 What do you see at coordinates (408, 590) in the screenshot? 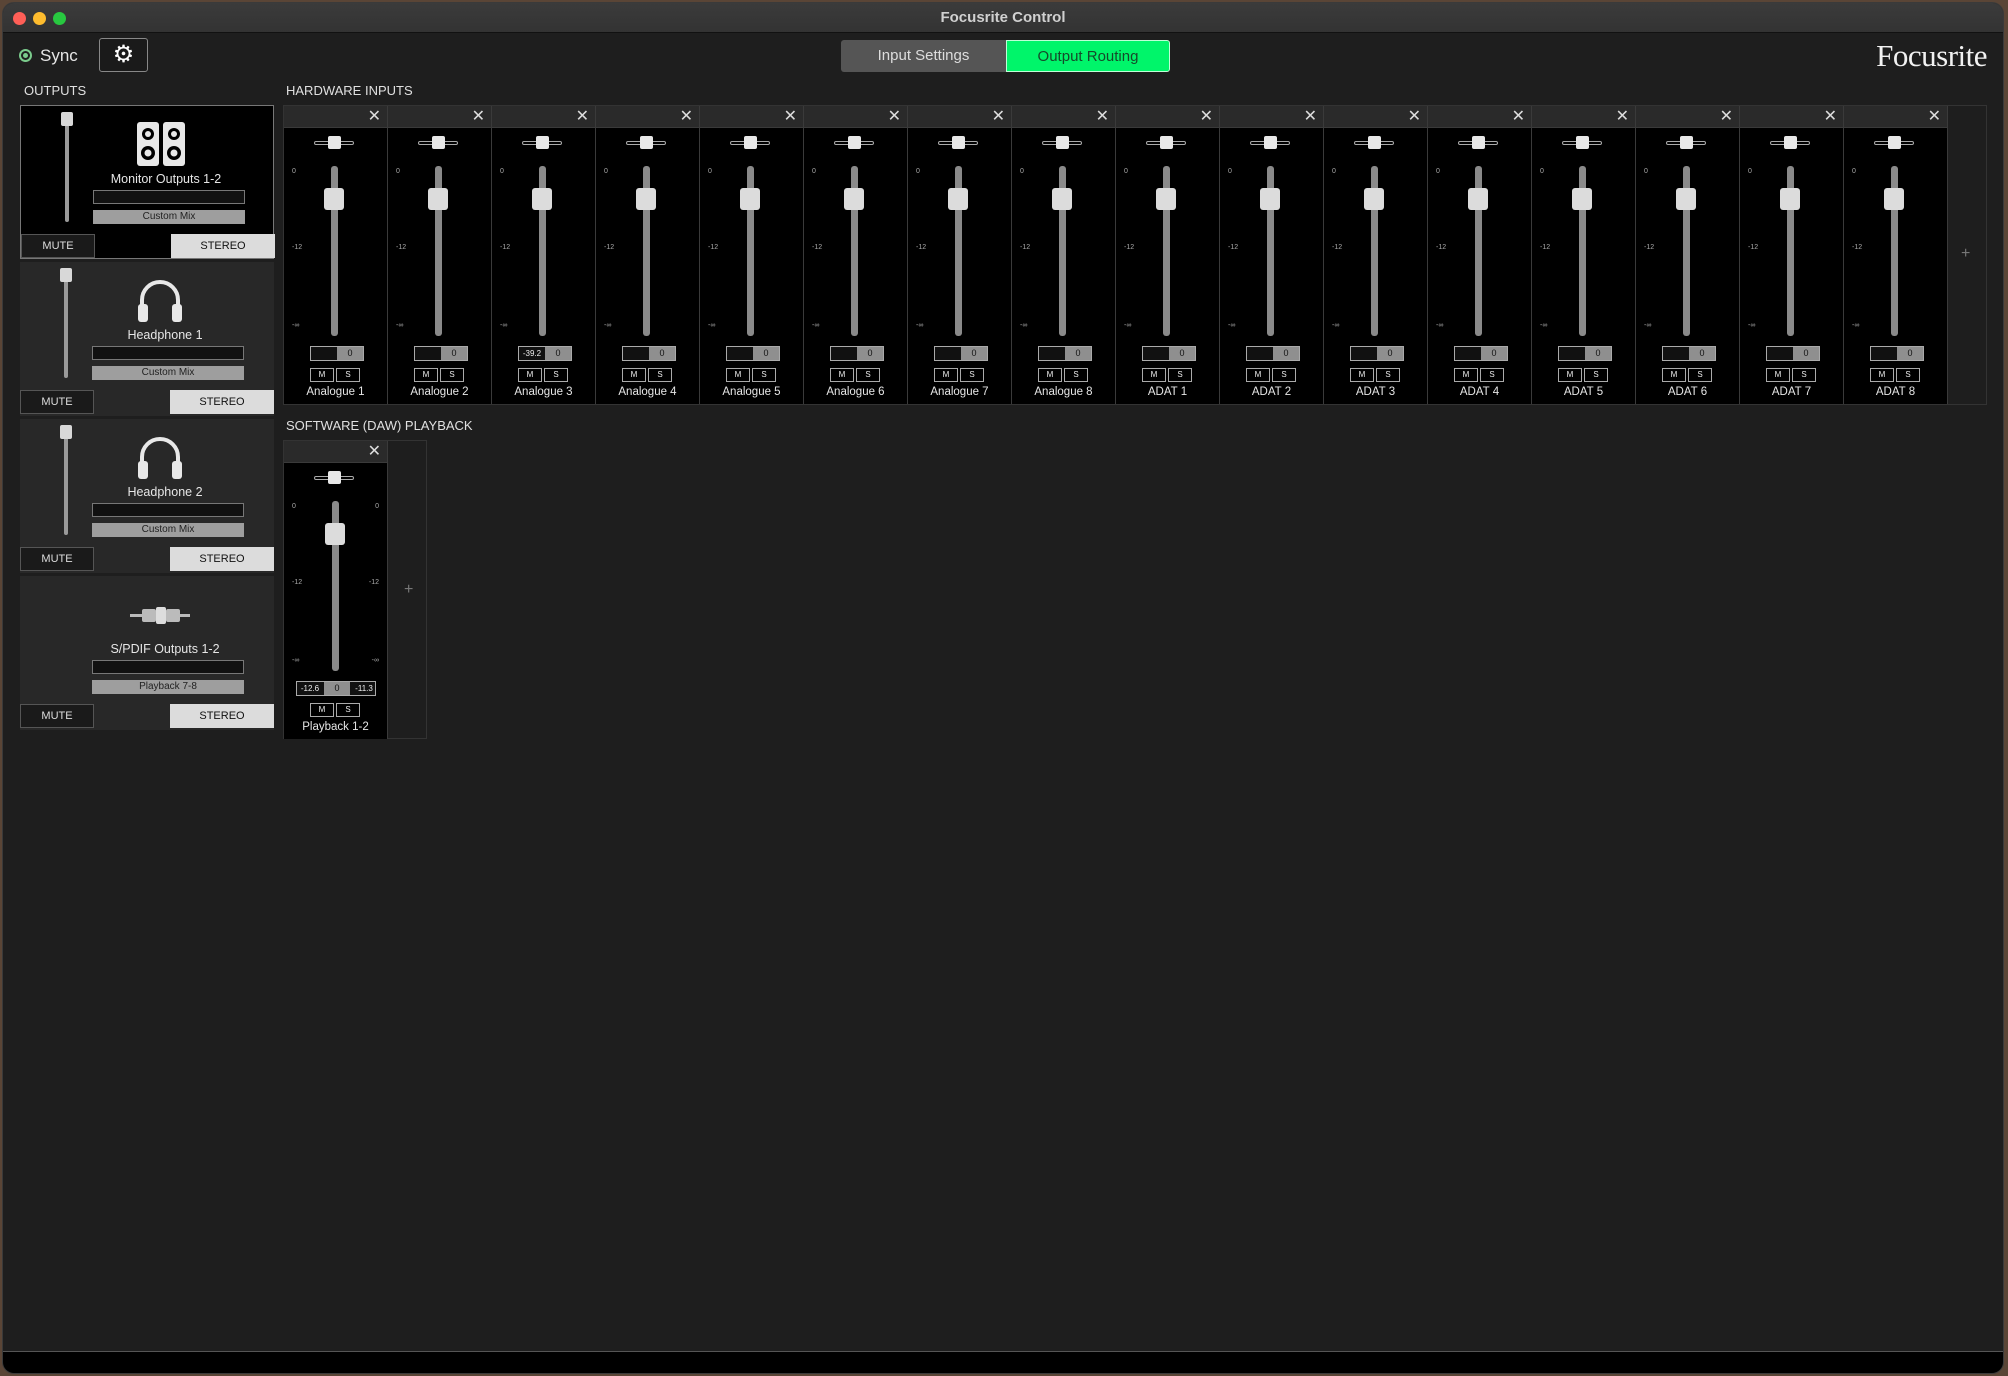
I see `add-playback-button: +` at bounding box center [408, 590].